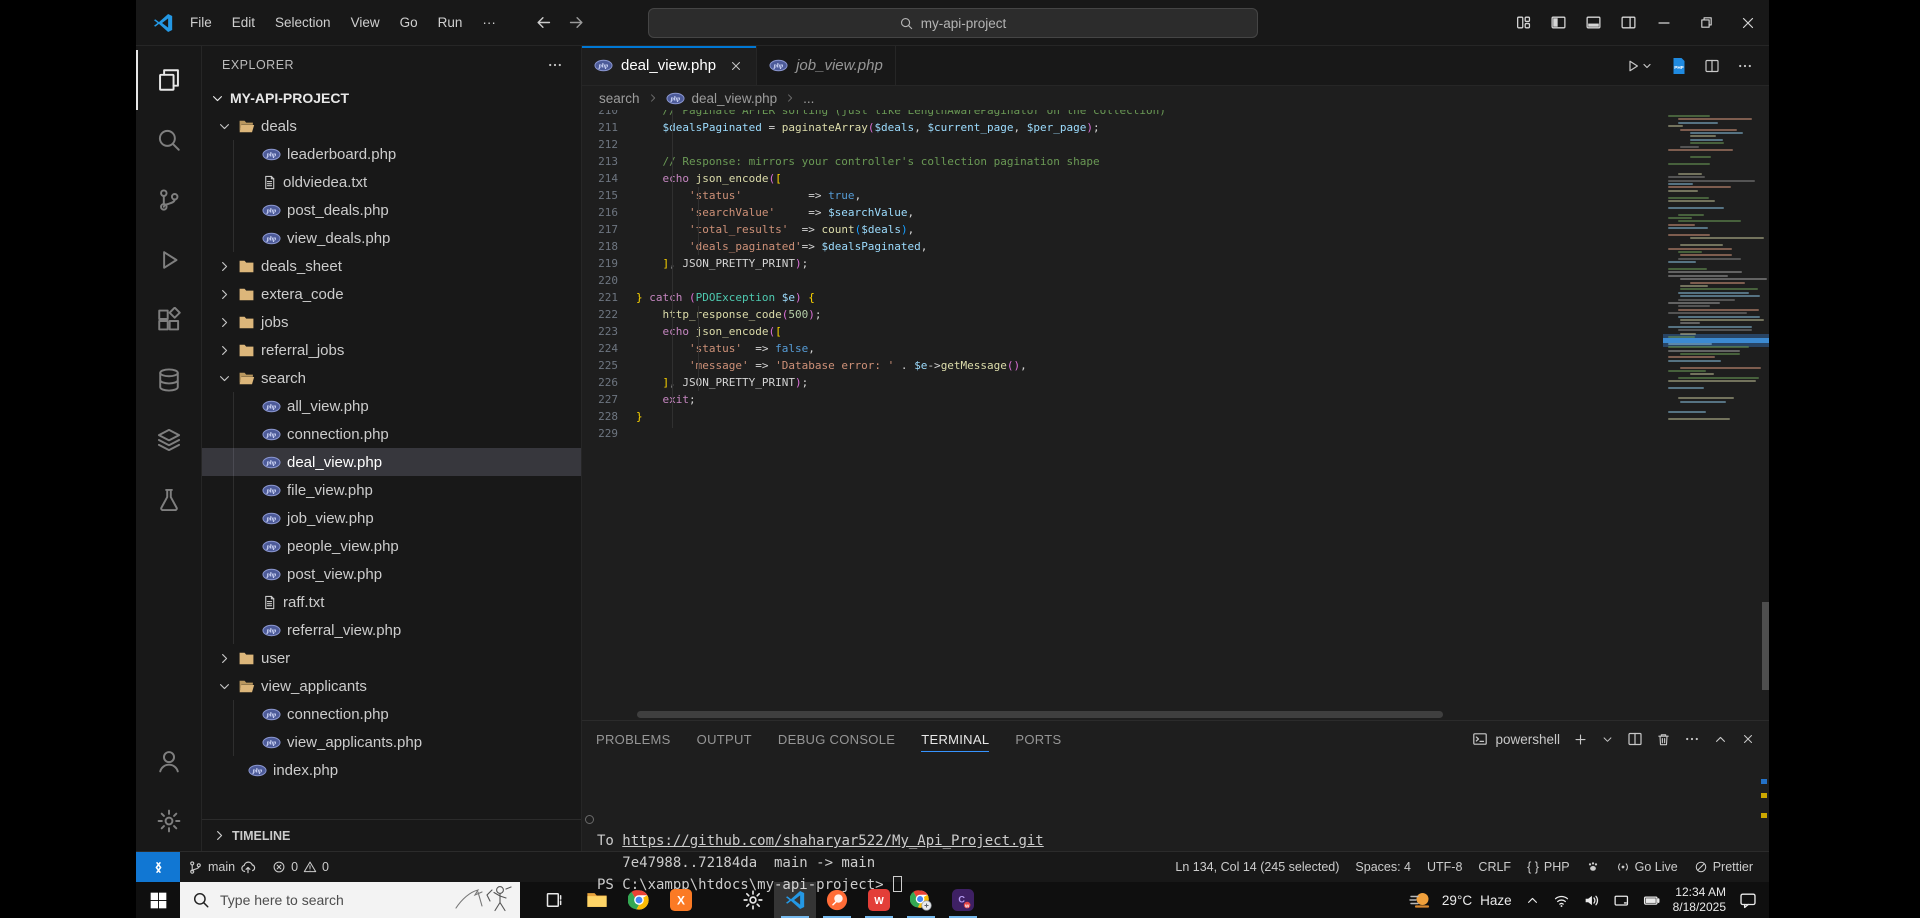 Image resolution: width=1920 pixels, height=918 pixels. I want to click on taskbar-app-file-explorer, so click(597, 900).